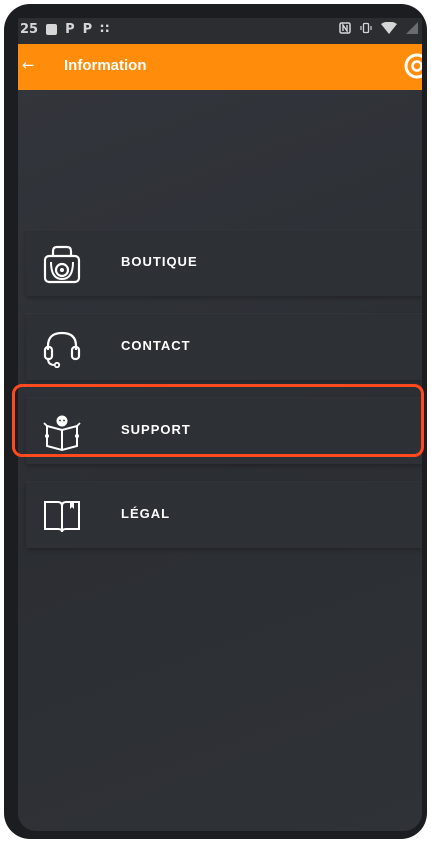 The height and width of the screenshot is (843, 431). I want to click on menu-item-support: SUPPORT, so click(224, 431).